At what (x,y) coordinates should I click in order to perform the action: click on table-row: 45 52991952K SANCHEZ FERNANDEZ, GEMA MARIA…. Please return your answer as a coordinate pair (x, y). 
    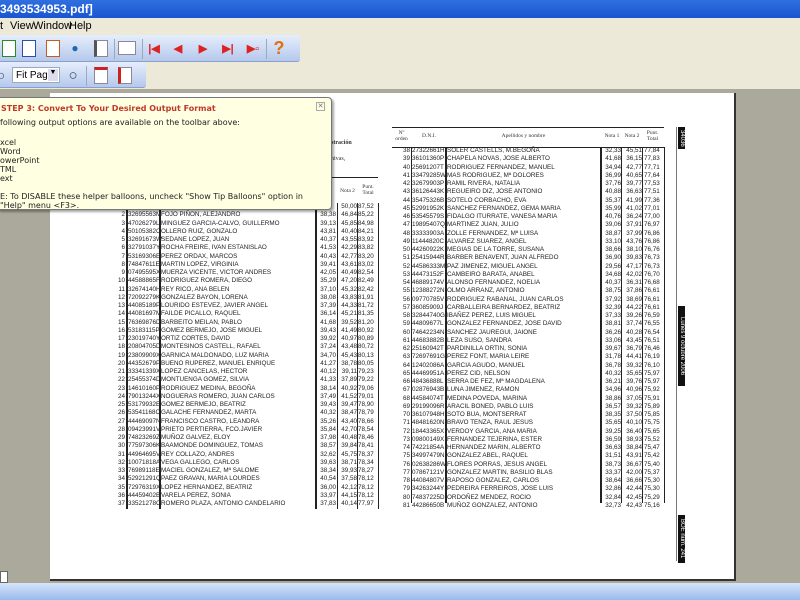
    Looking at the image, I should click on (529, 209).